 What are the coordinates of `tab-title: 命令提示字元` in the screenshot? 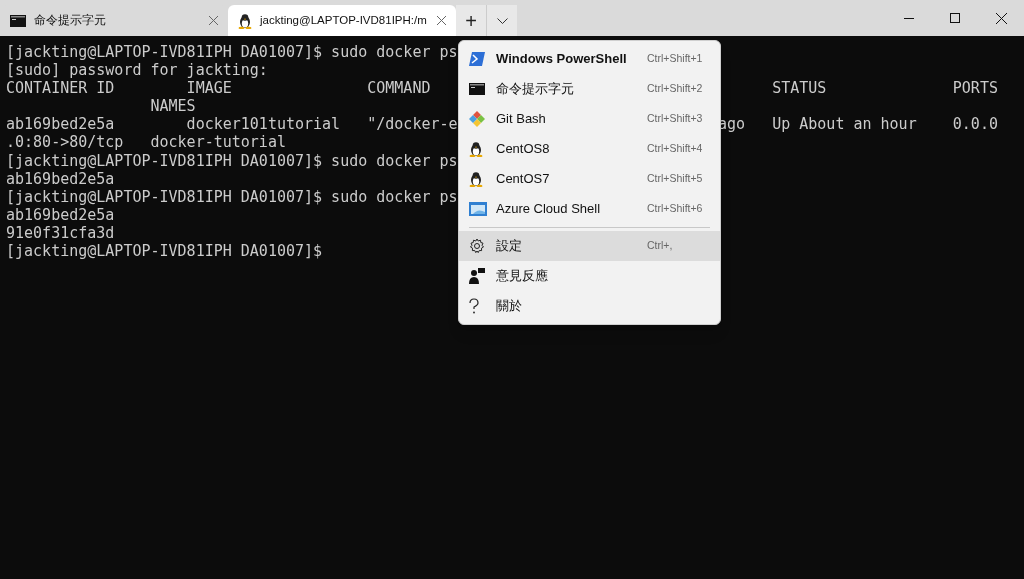 It's located at (70, 20).